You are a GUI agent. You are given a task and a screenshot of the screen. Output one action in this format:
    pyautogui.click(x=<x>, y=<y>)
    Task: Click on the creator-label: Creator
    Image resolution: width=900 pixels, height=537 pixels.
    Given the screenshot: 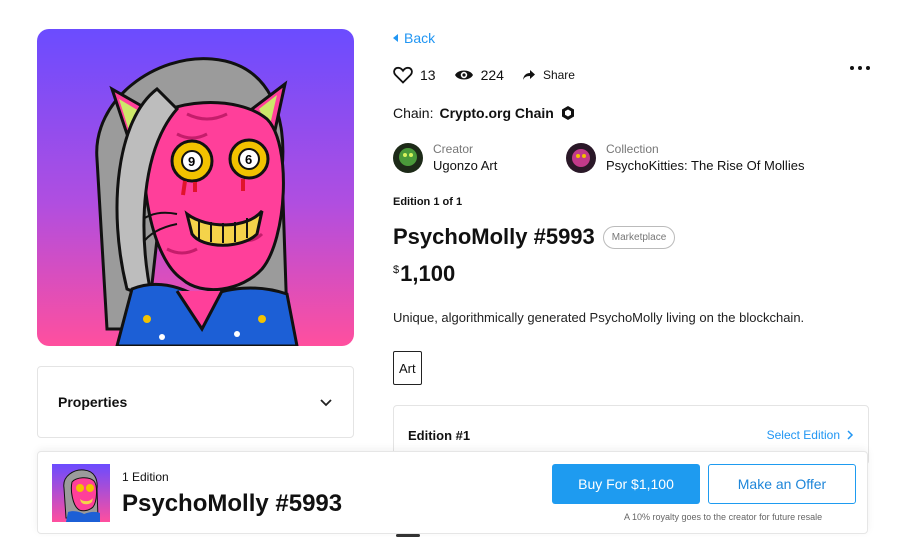 What is the action you would take?
    pyautogui.click(x=453, y=149)
    